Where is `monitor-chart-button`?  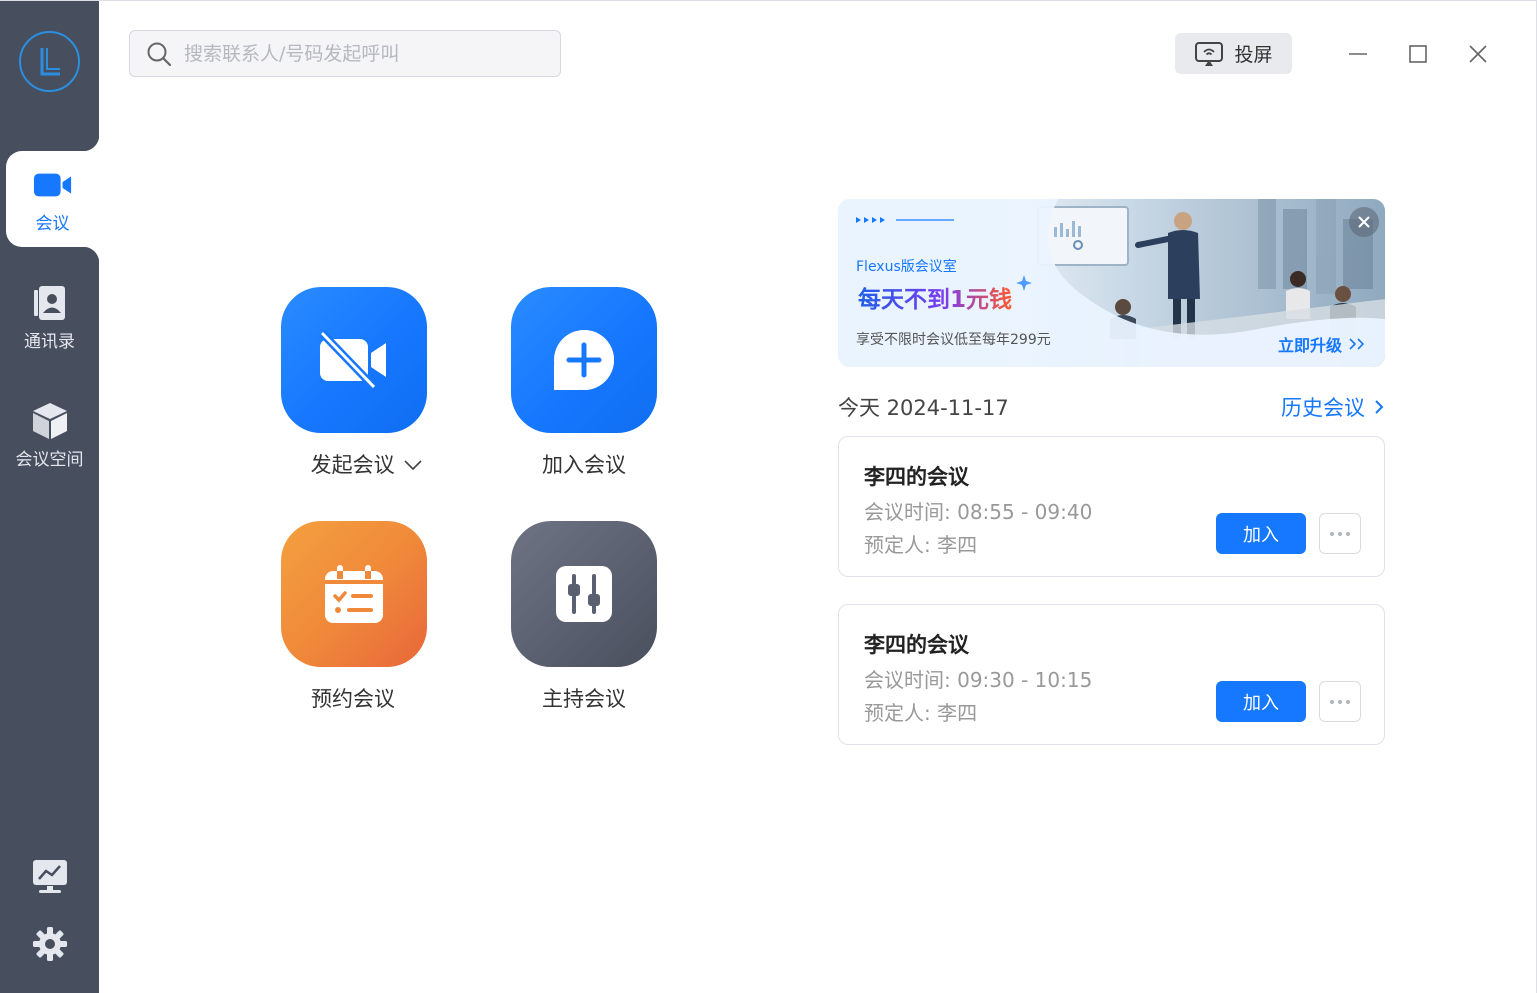 monitor-chart-button is located at coordinates (49, 876).